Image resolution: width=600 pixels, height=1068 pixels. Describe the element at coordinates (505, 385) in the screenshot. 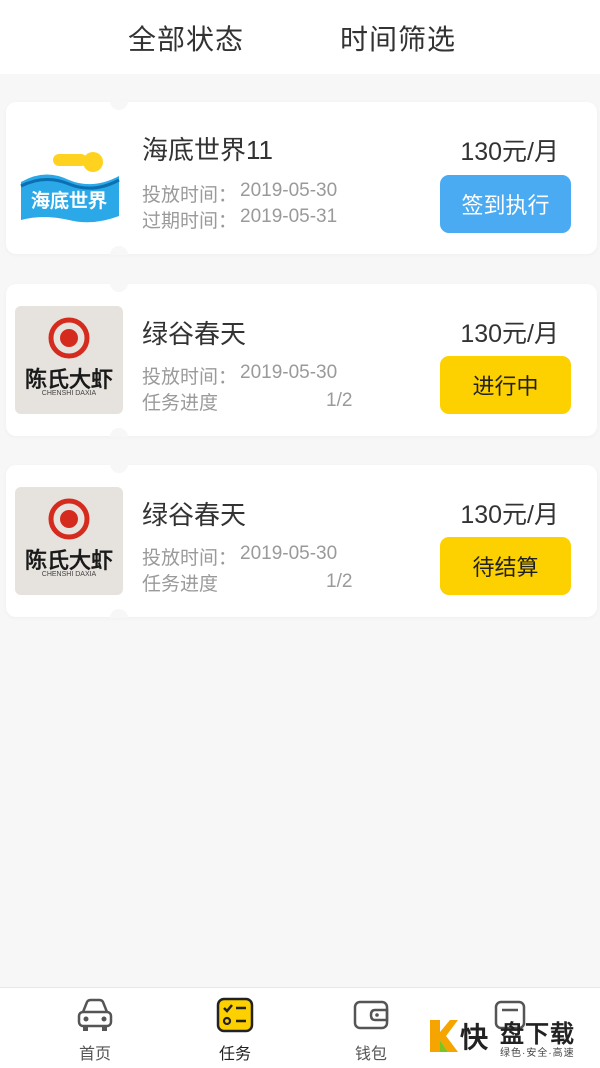

I see `in-progress-button: 进行中` at that location.